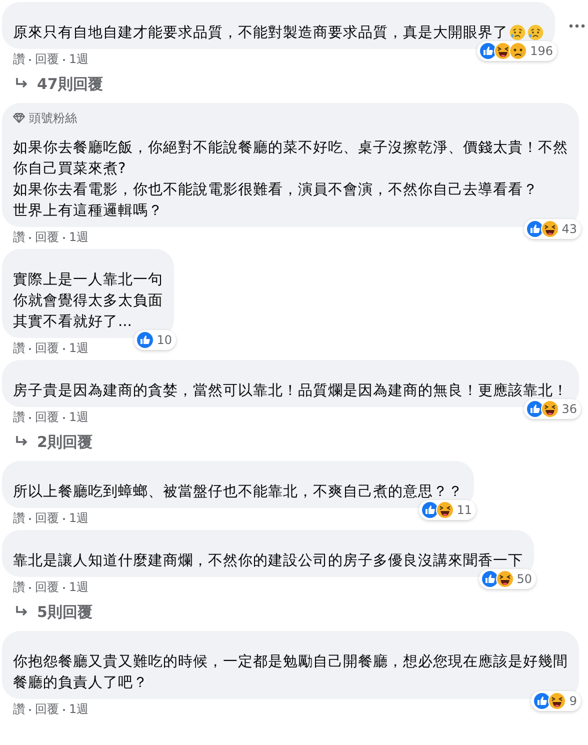 The height and width of the screenshot is (745, 588). I want to click on reaction-summary: 9, so click(556, 701).